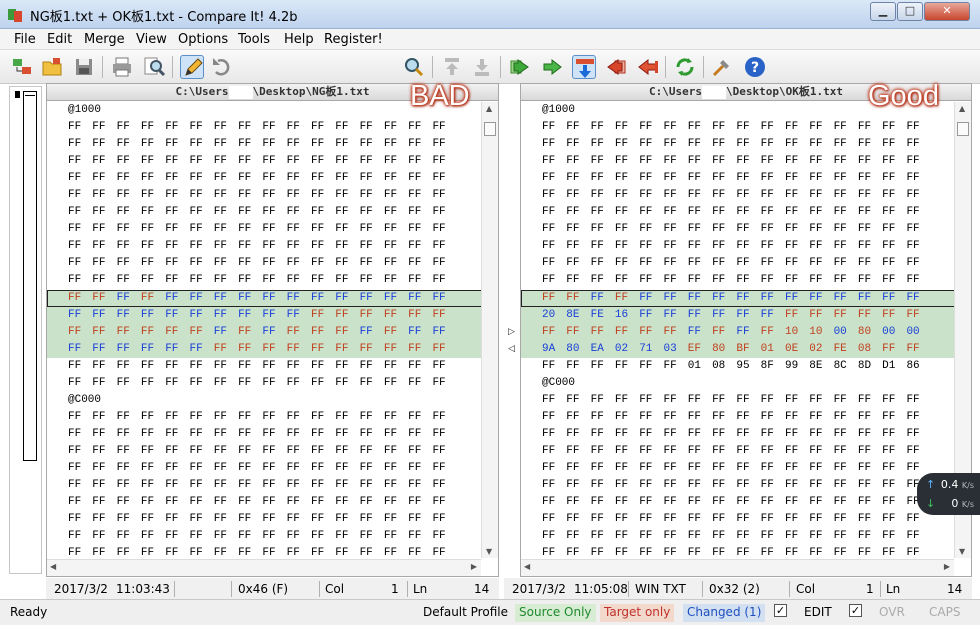 The width and height of the screenshot is (980, 625). Describe the element at coordinates (883, 11) in the screenshot. I see `minimize-button: ▁` at that location.